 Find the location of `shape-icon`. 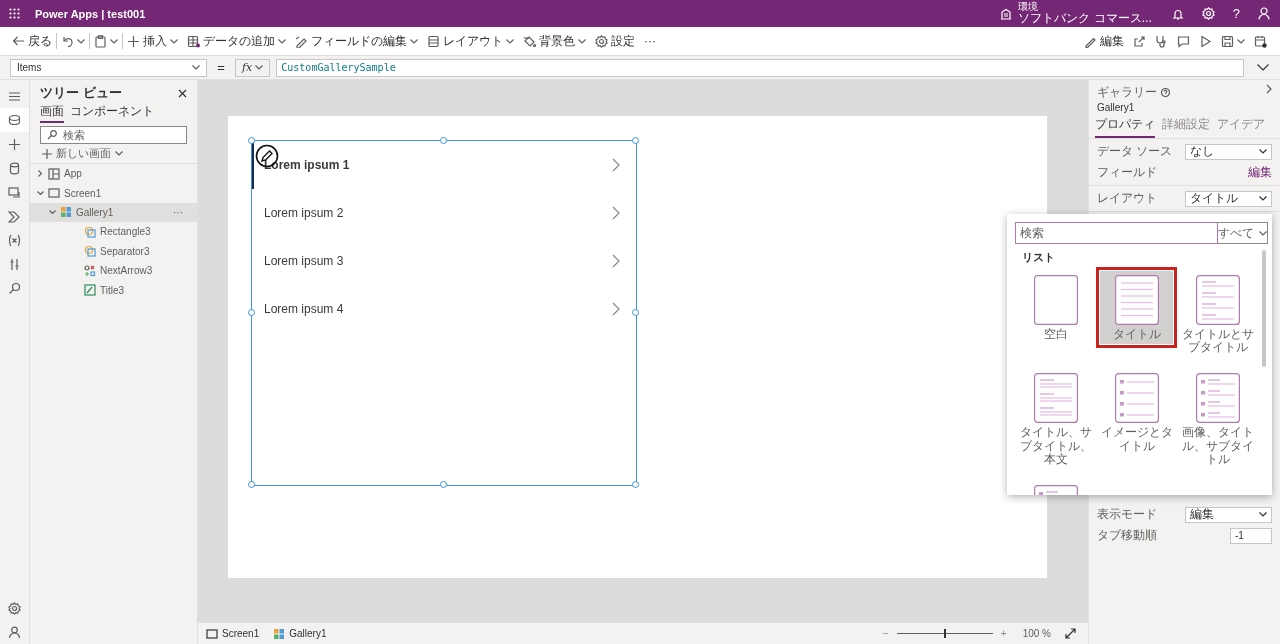

shape-icon is located at coordinates (90, 231).